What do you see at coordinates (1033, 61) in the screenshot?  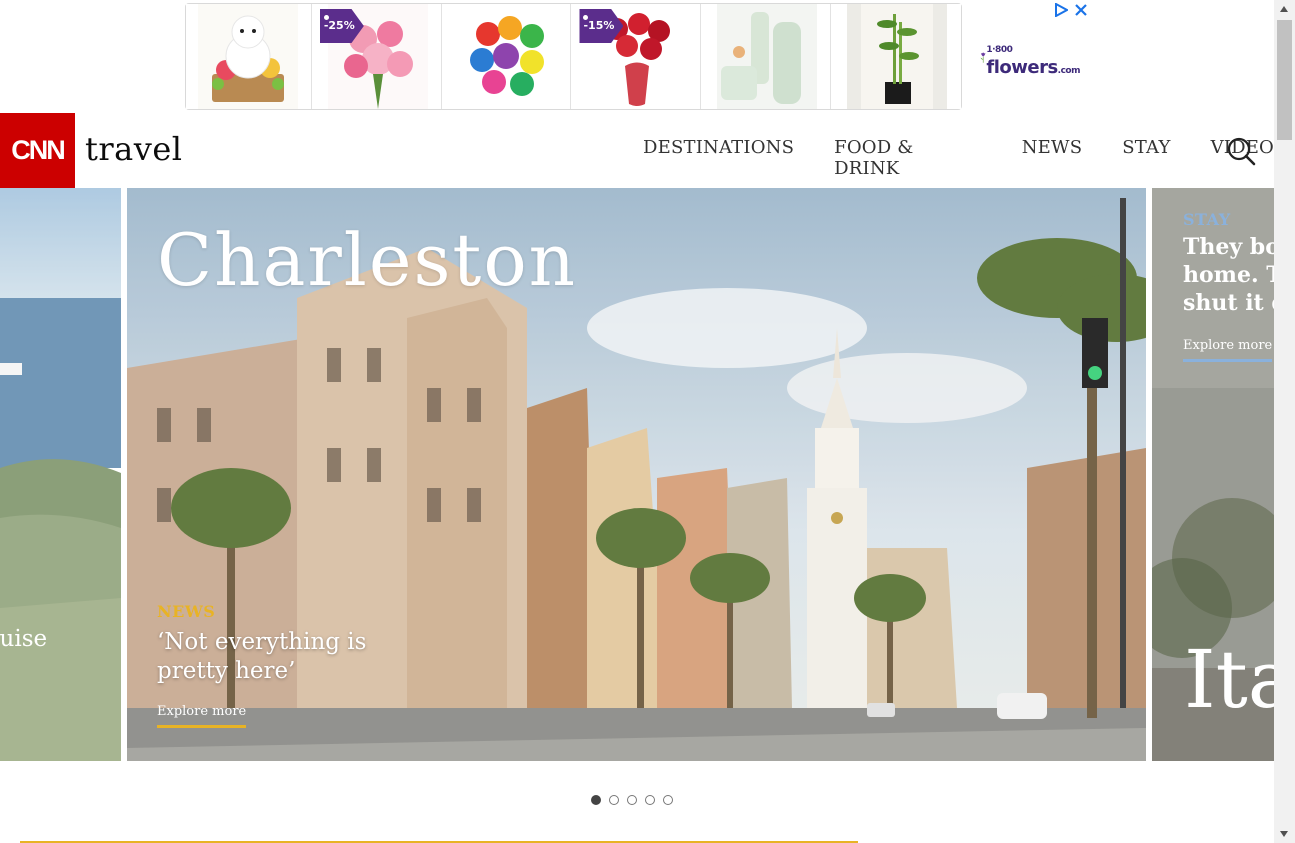 I see `ad-brand-text: 1·800 flowers.com` at bounding box center [1033, 61].